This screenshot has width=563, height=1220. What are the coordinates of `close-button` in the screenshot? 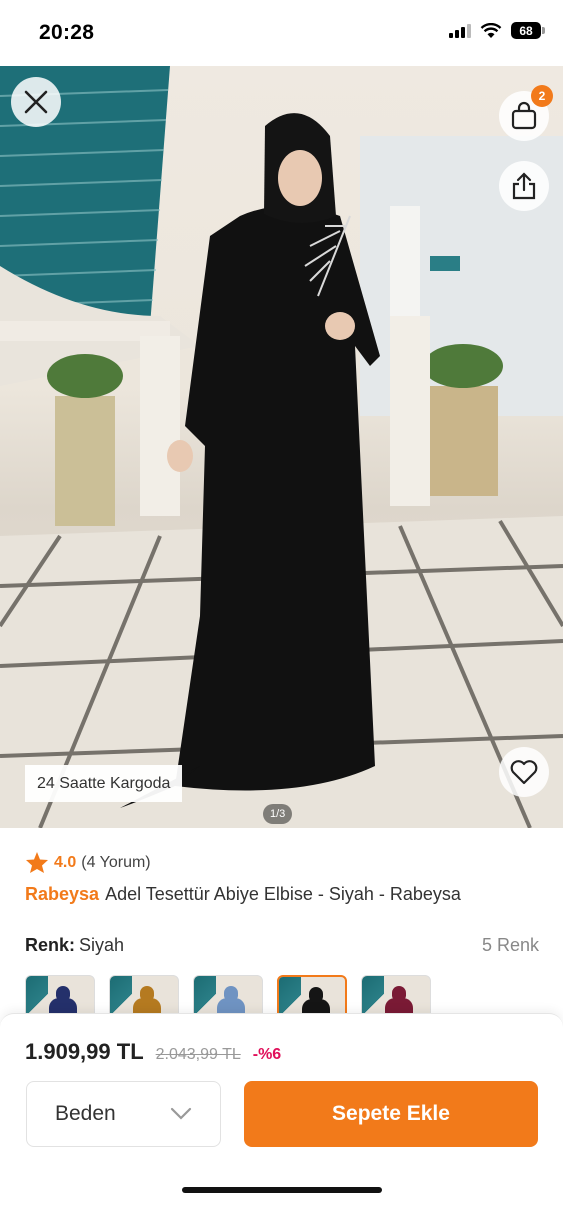 It's located at (36, 102).